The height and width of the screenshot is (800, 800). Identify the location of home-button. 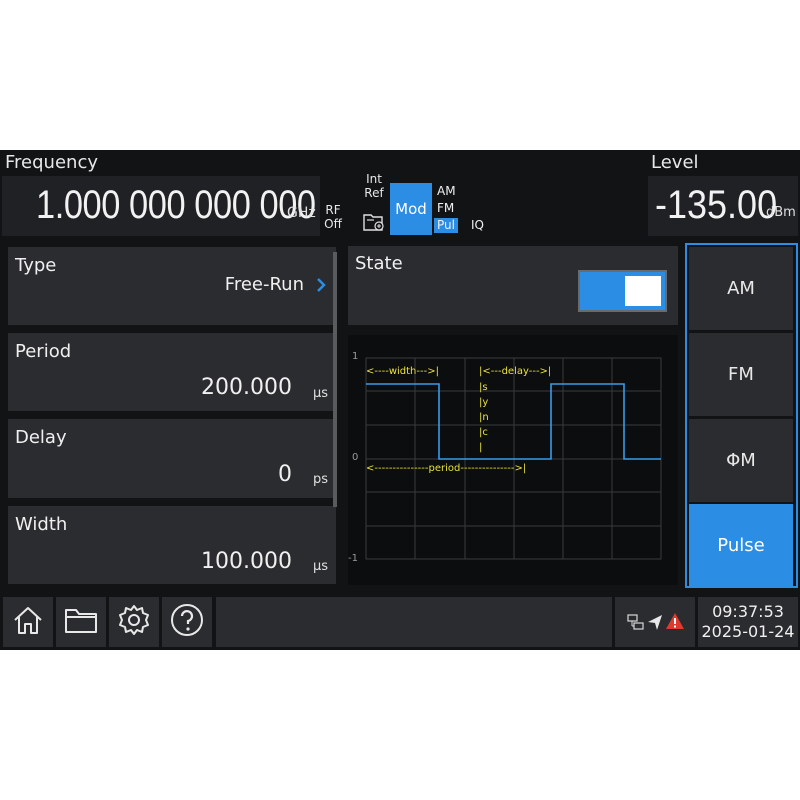
(28, 622).